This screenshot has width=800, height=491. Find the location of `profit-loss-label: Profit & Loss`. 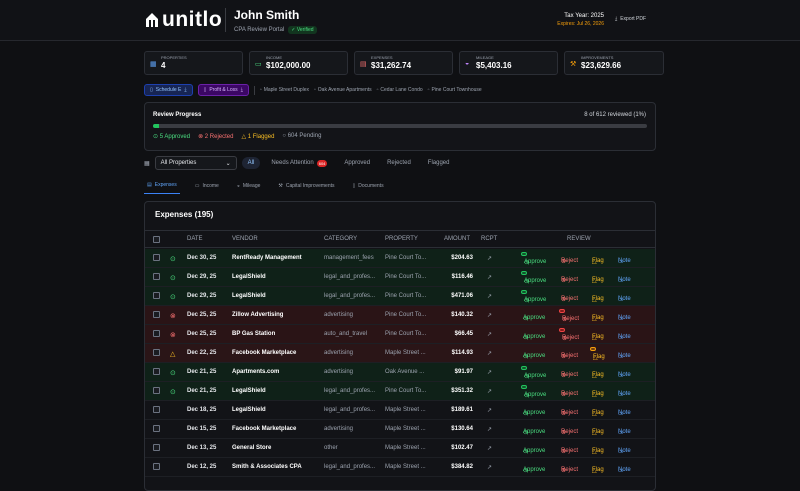

profit-loss-label: Profit & Loss is located at coordinates (223, 90).